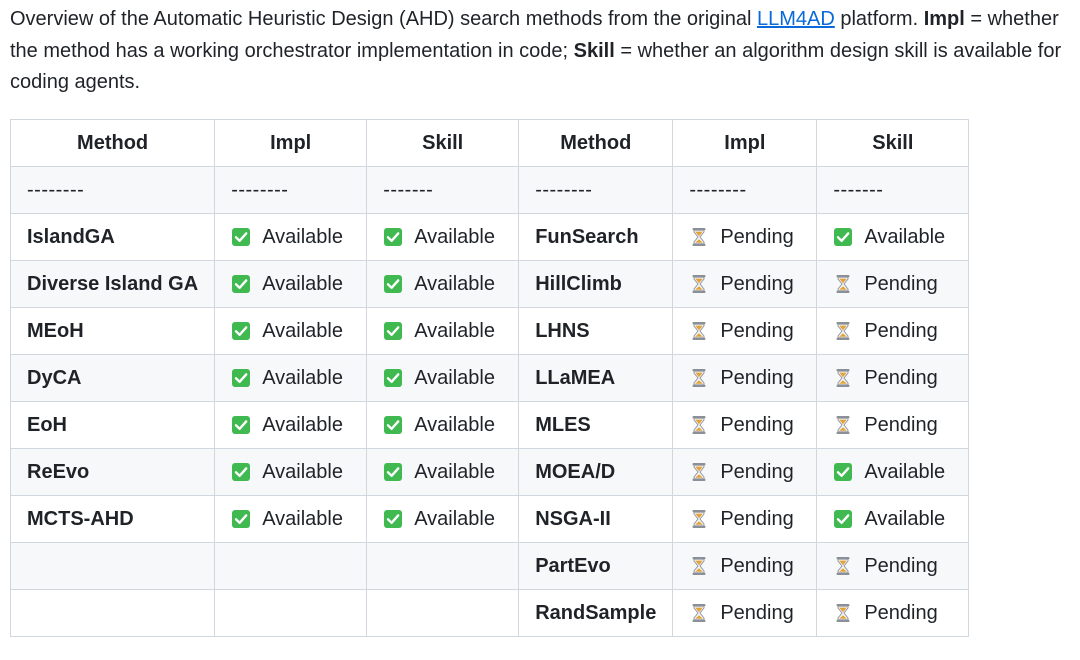  What do you see at coordinates (596, 613) in the screenshot?
I see `method-name-cell: RandSample` at bounding box center [596, 613].